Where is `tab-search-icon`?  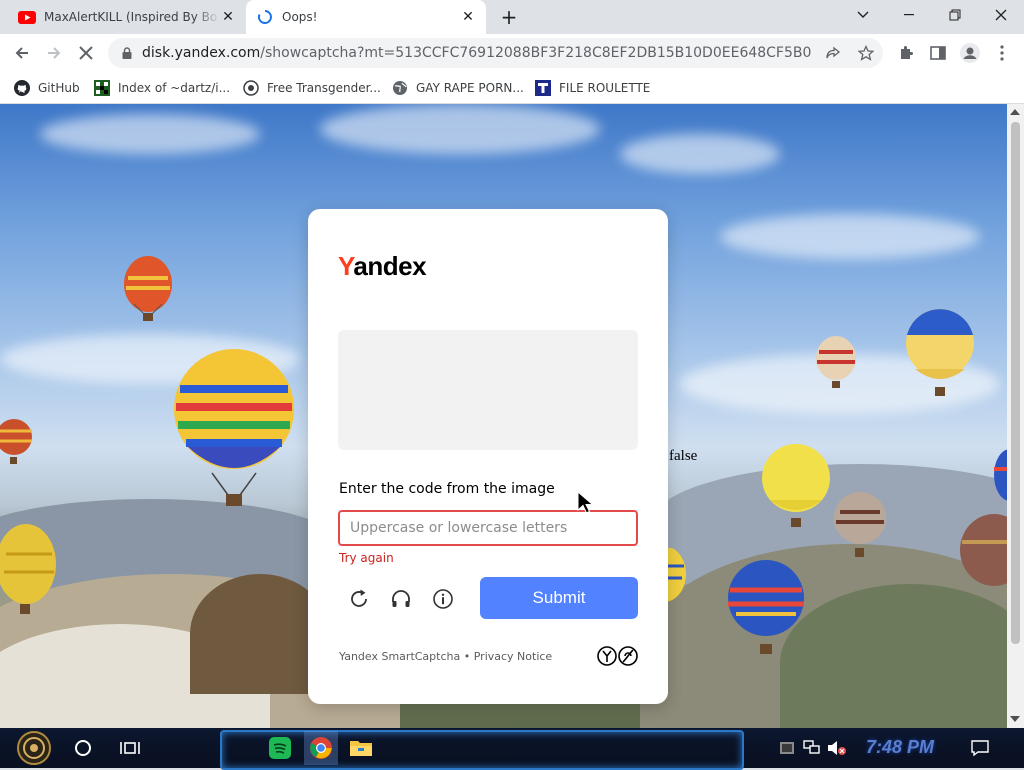 tab-search-icon is located at coordinates (863, 15).